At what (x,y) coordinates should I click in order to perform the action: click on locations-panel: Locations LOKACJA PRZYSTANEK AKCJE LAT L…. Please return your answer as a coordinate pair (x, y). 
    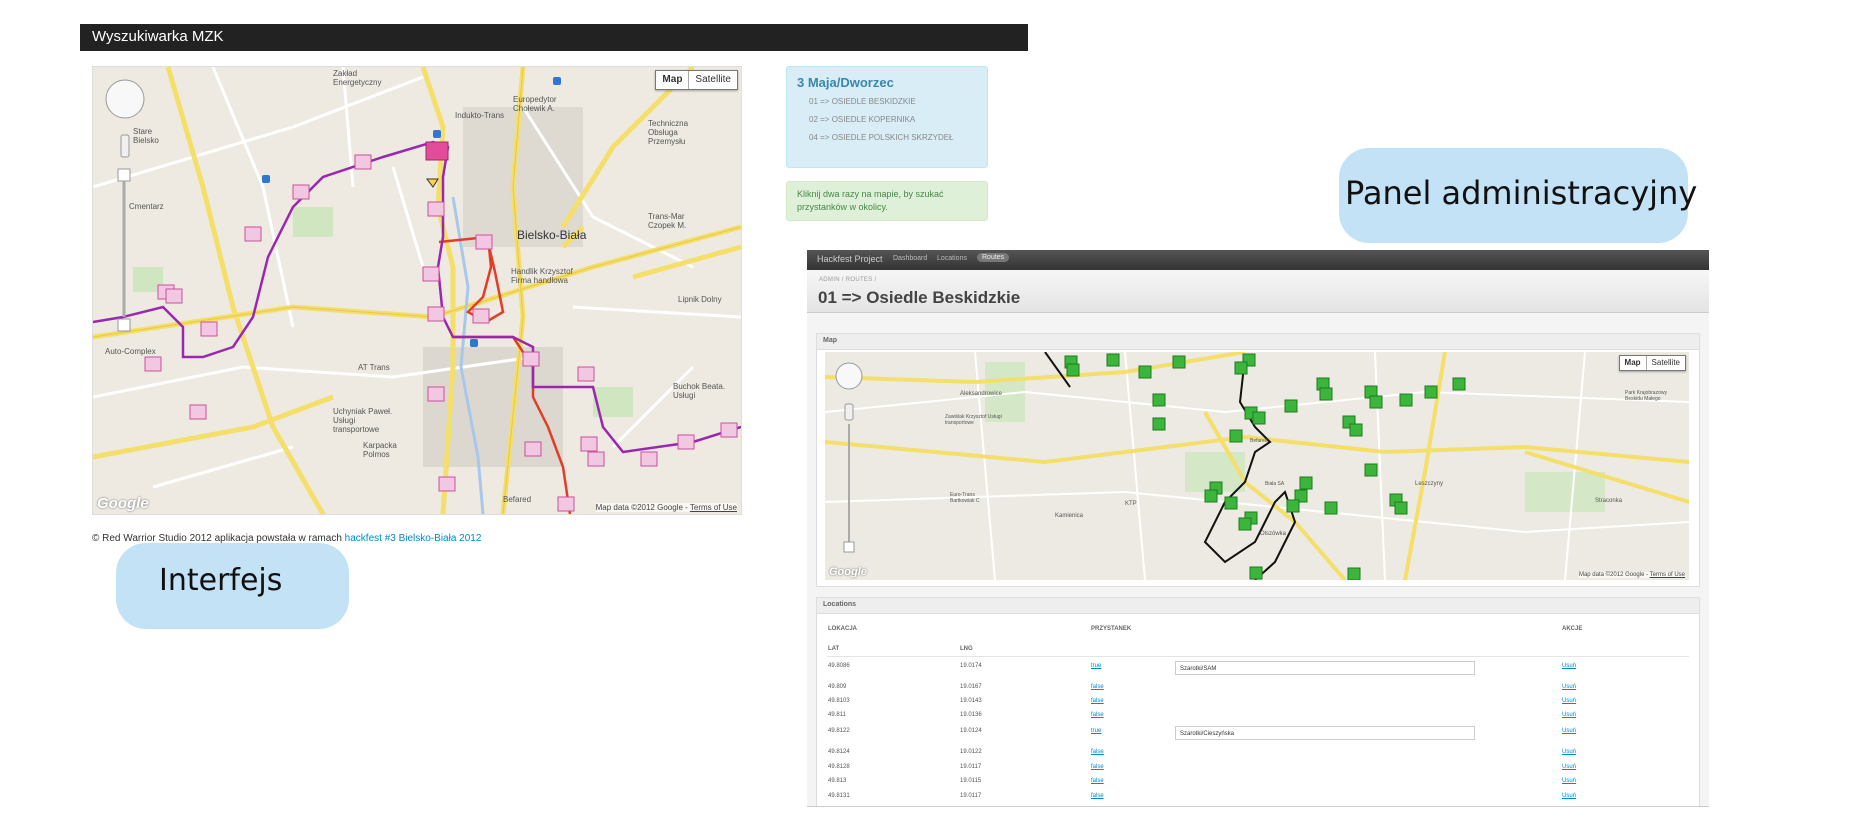
    Looking at the image, I should click on (1258, 701).